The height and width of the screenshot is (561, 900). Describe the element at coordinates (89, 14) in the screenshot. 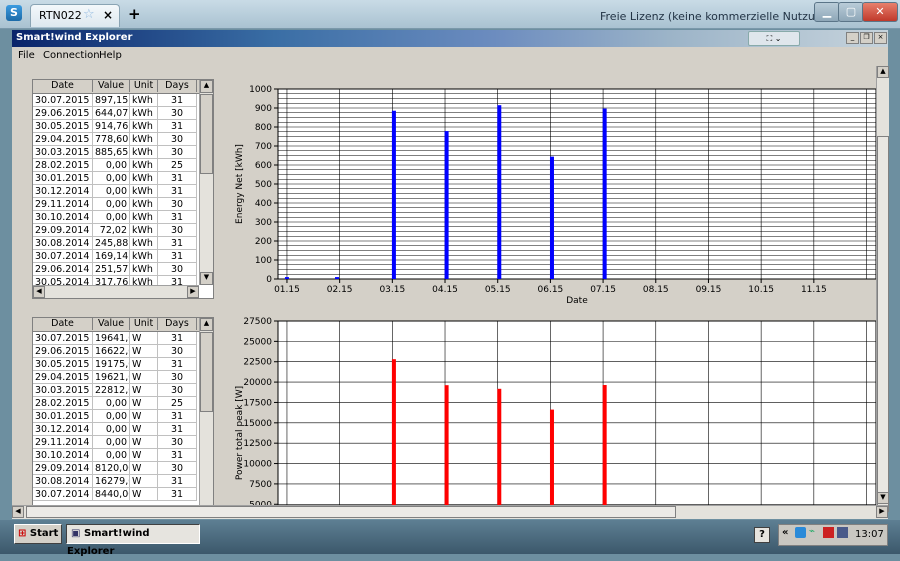

I see `star-icon: ☆` at that location.